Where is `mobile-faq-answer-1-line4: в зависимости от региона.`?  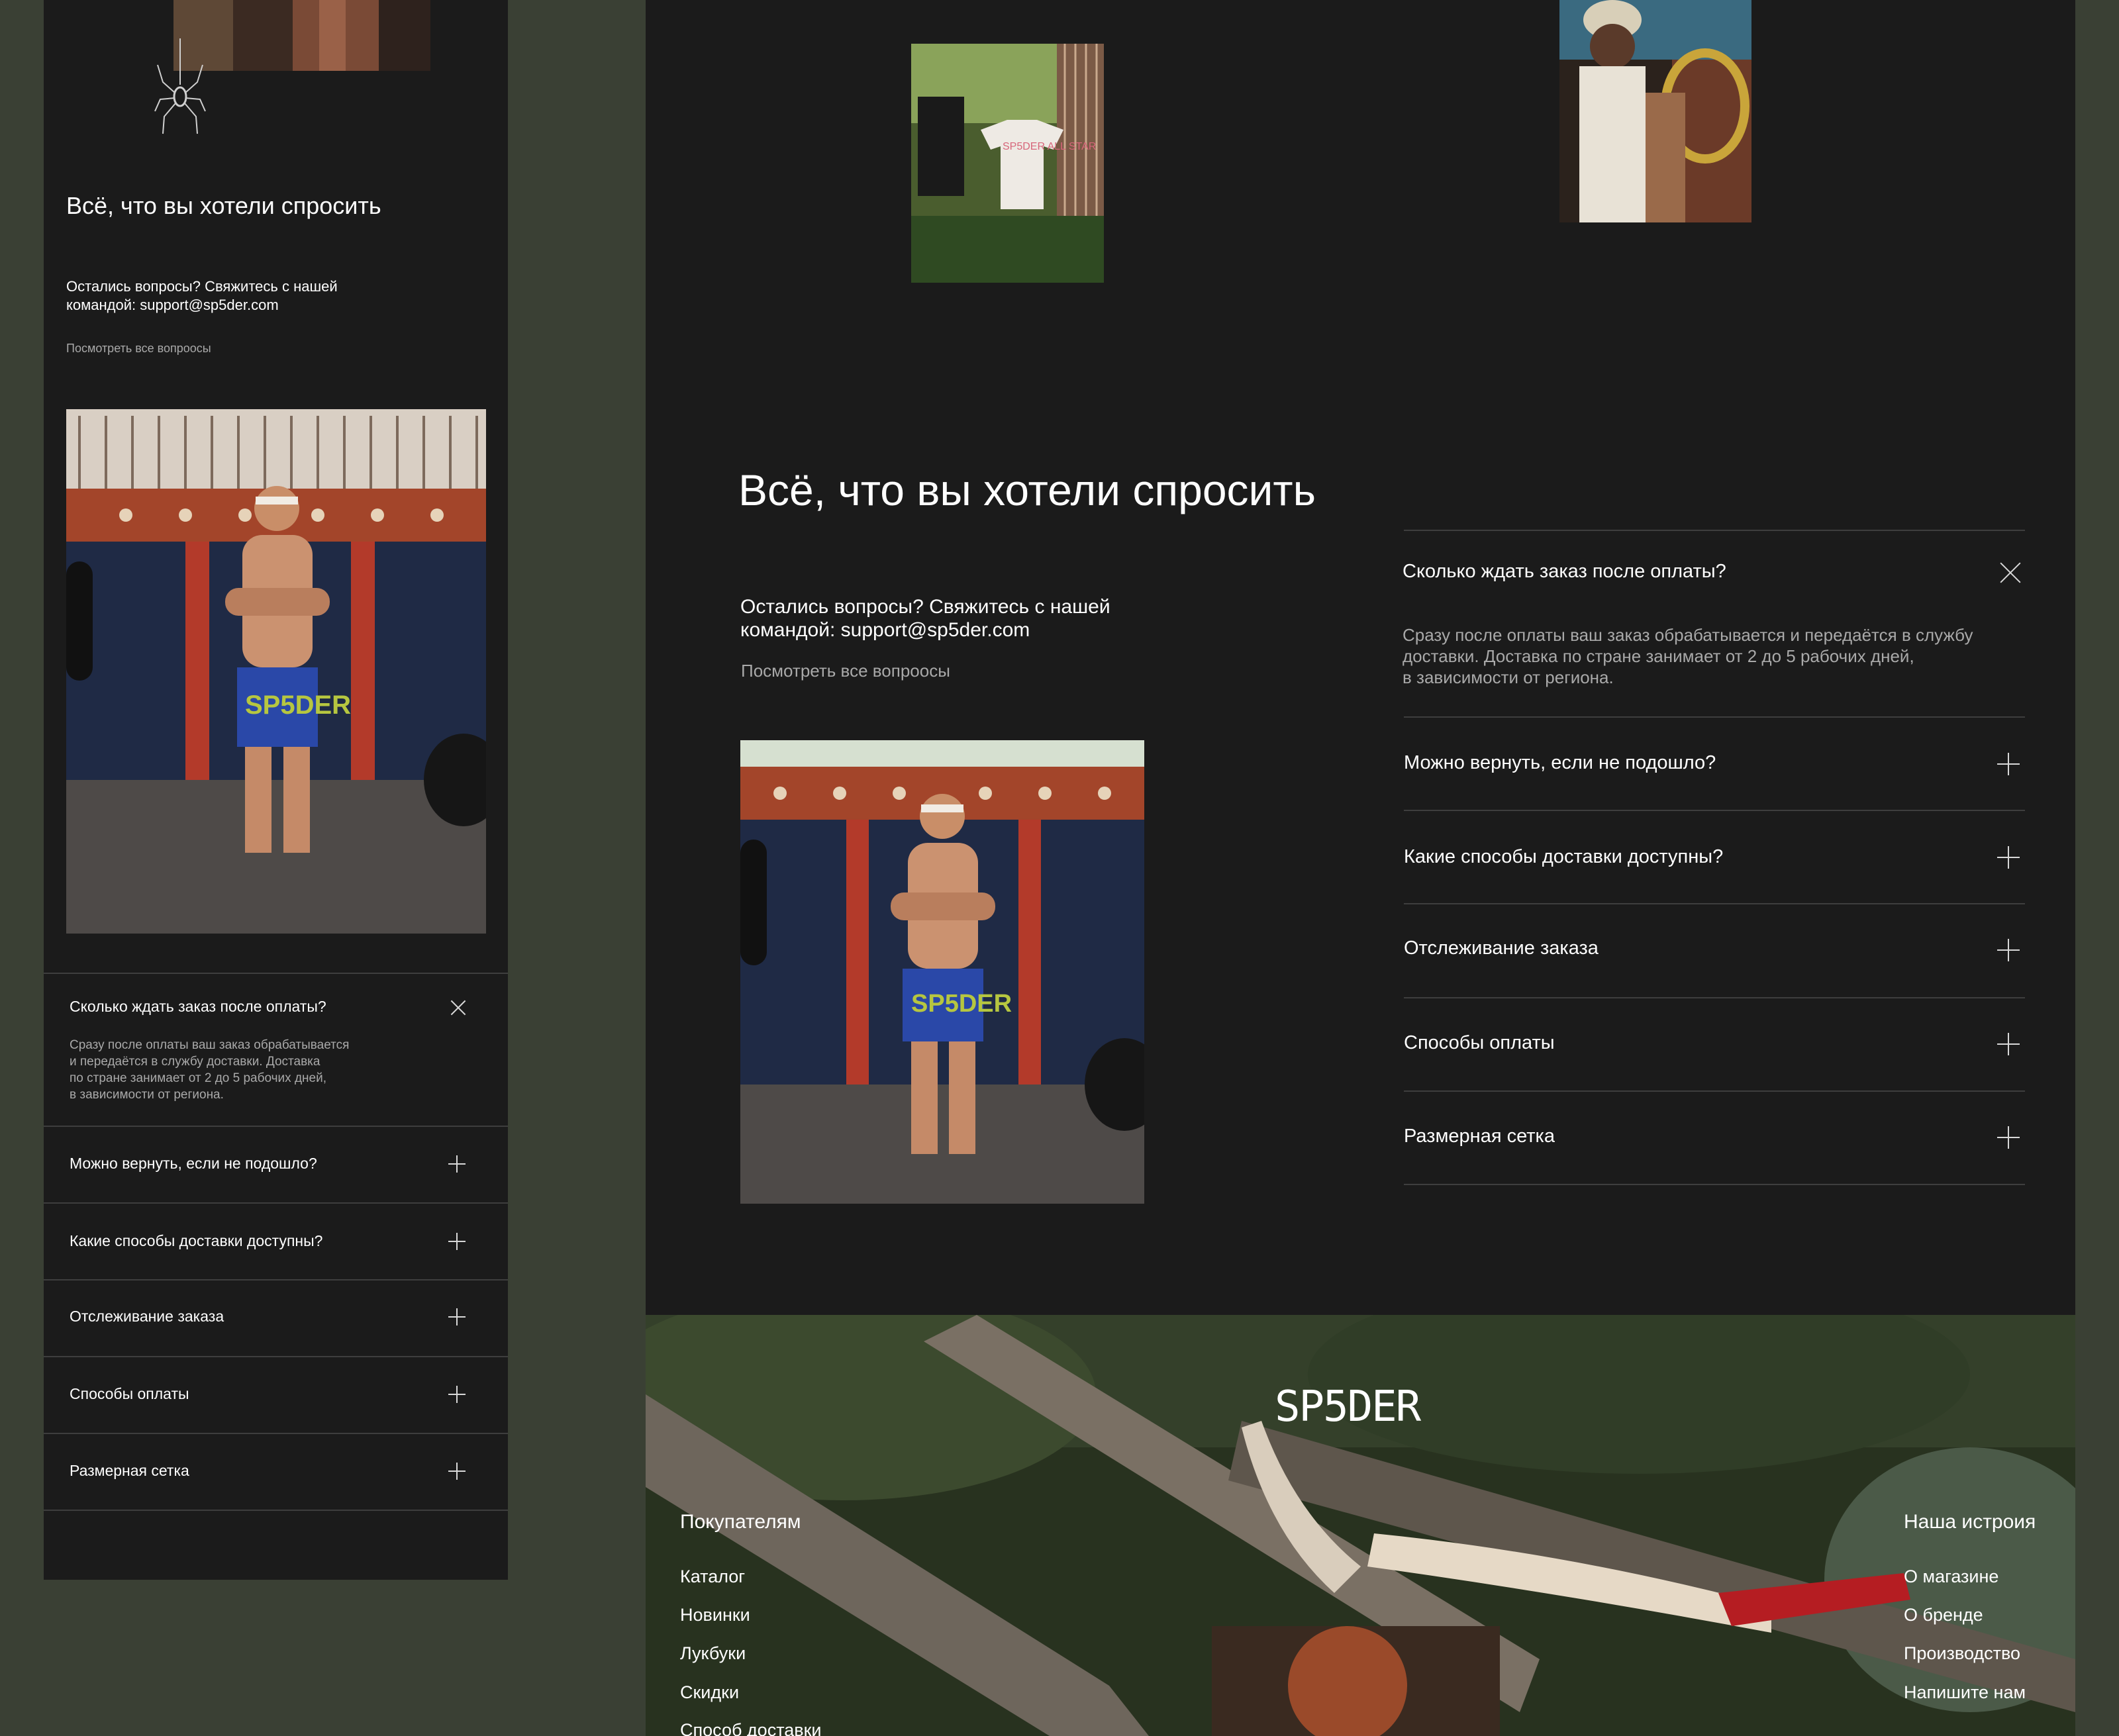
mobile-faq-answer-1-line4: в зависимости от региона. is located at coordinates (147, 1095).